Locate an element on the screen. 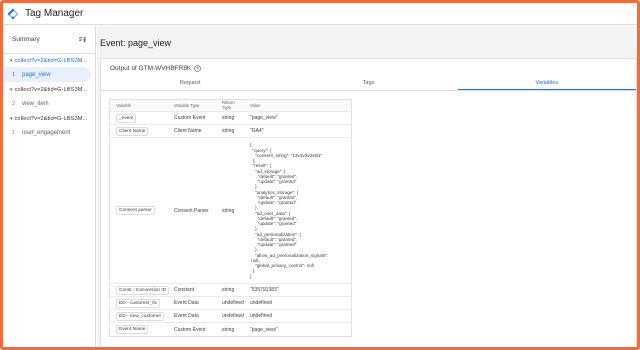  app-title: Tag Manager is located at coordinates (54, 13).